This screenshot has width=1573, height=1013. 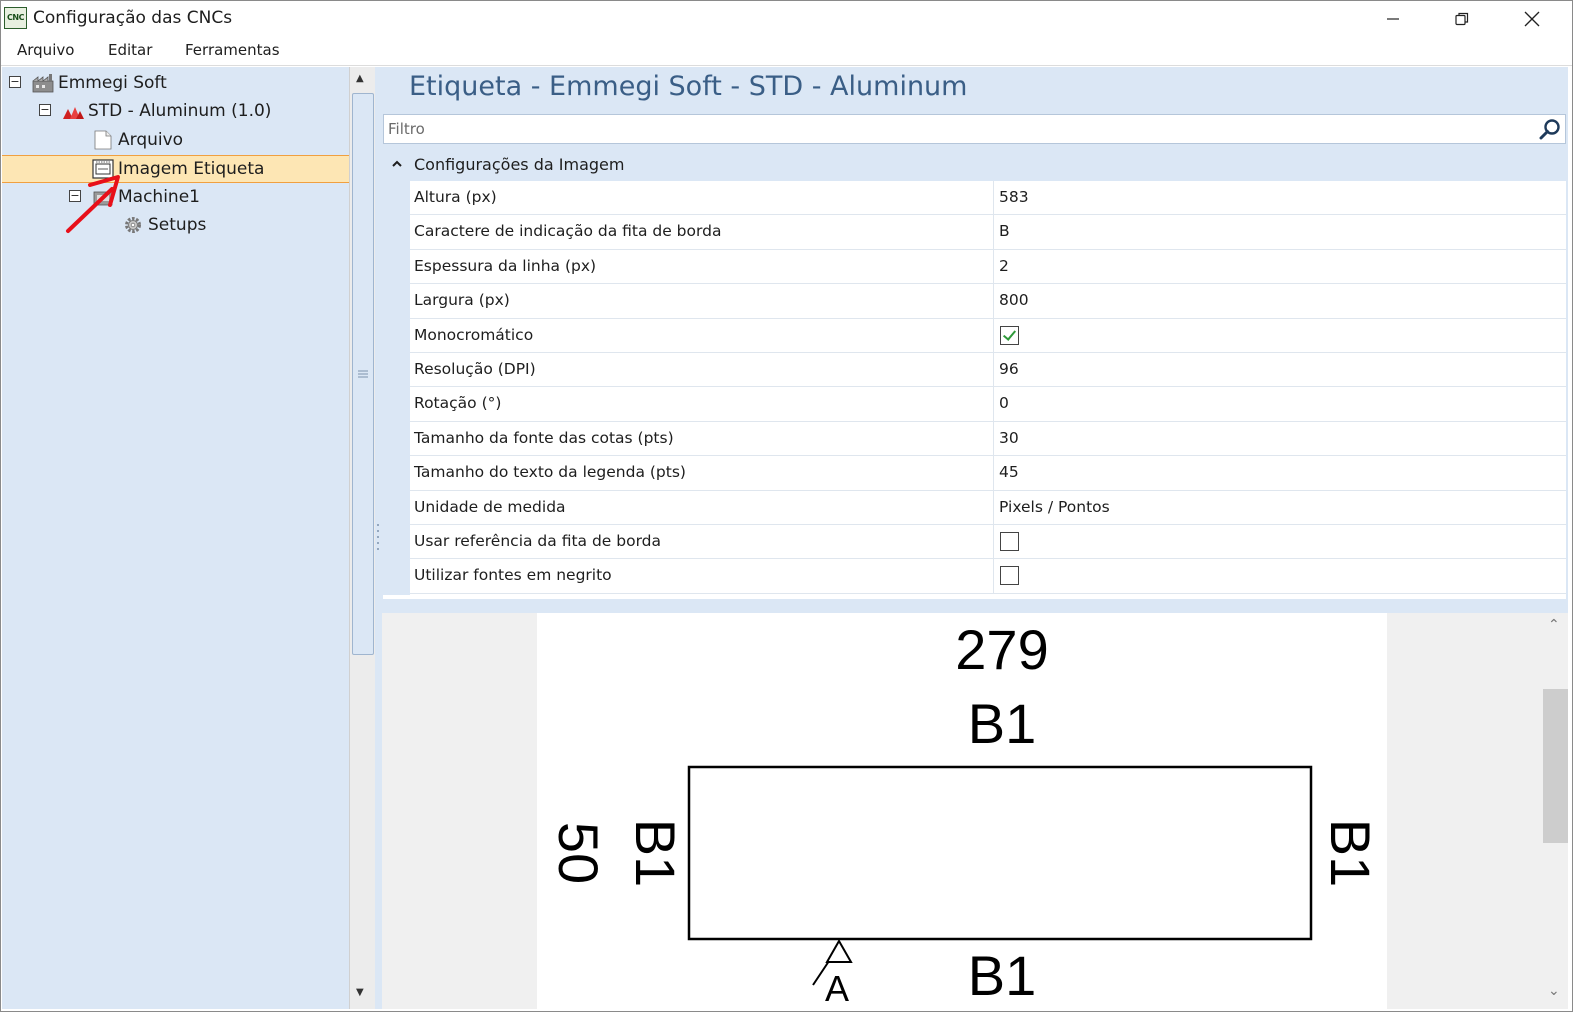 What do you see at coordinates (490, 506) in the screenshot?
I see `prop-name: Unidade de medida` at bounding box center [490, 506].